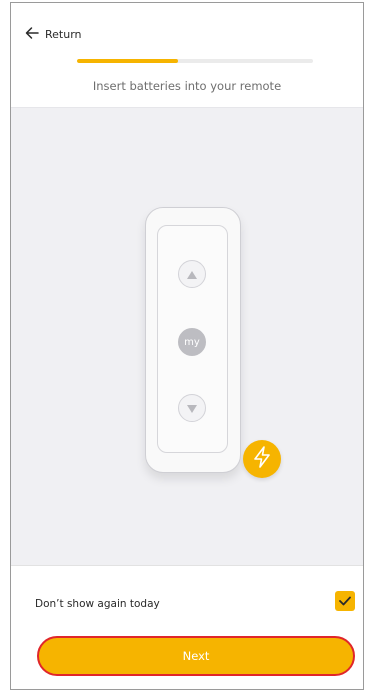  I want to click on return-label: Return, so click(63, 34).